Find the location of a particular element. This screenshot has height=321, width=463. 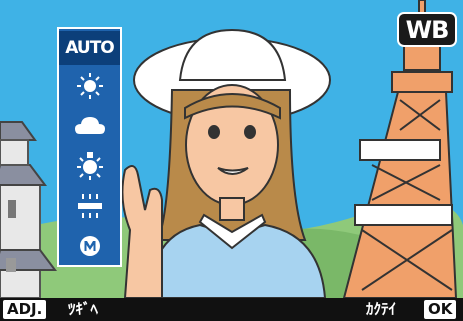

sun-icon is located at coordinates (89, 86).